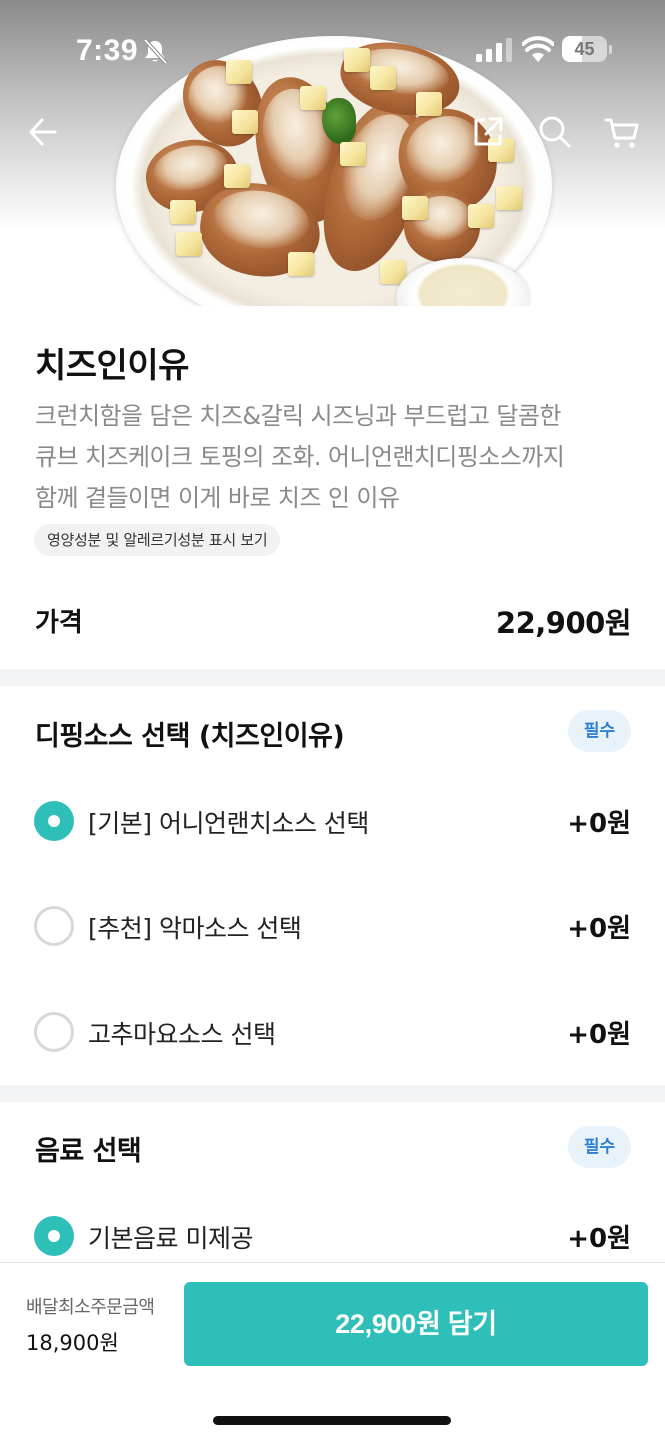  What do you see at coordinates (494, 50) in the screenshot?
I see `signal-icon` at bounding box center [494, 50].